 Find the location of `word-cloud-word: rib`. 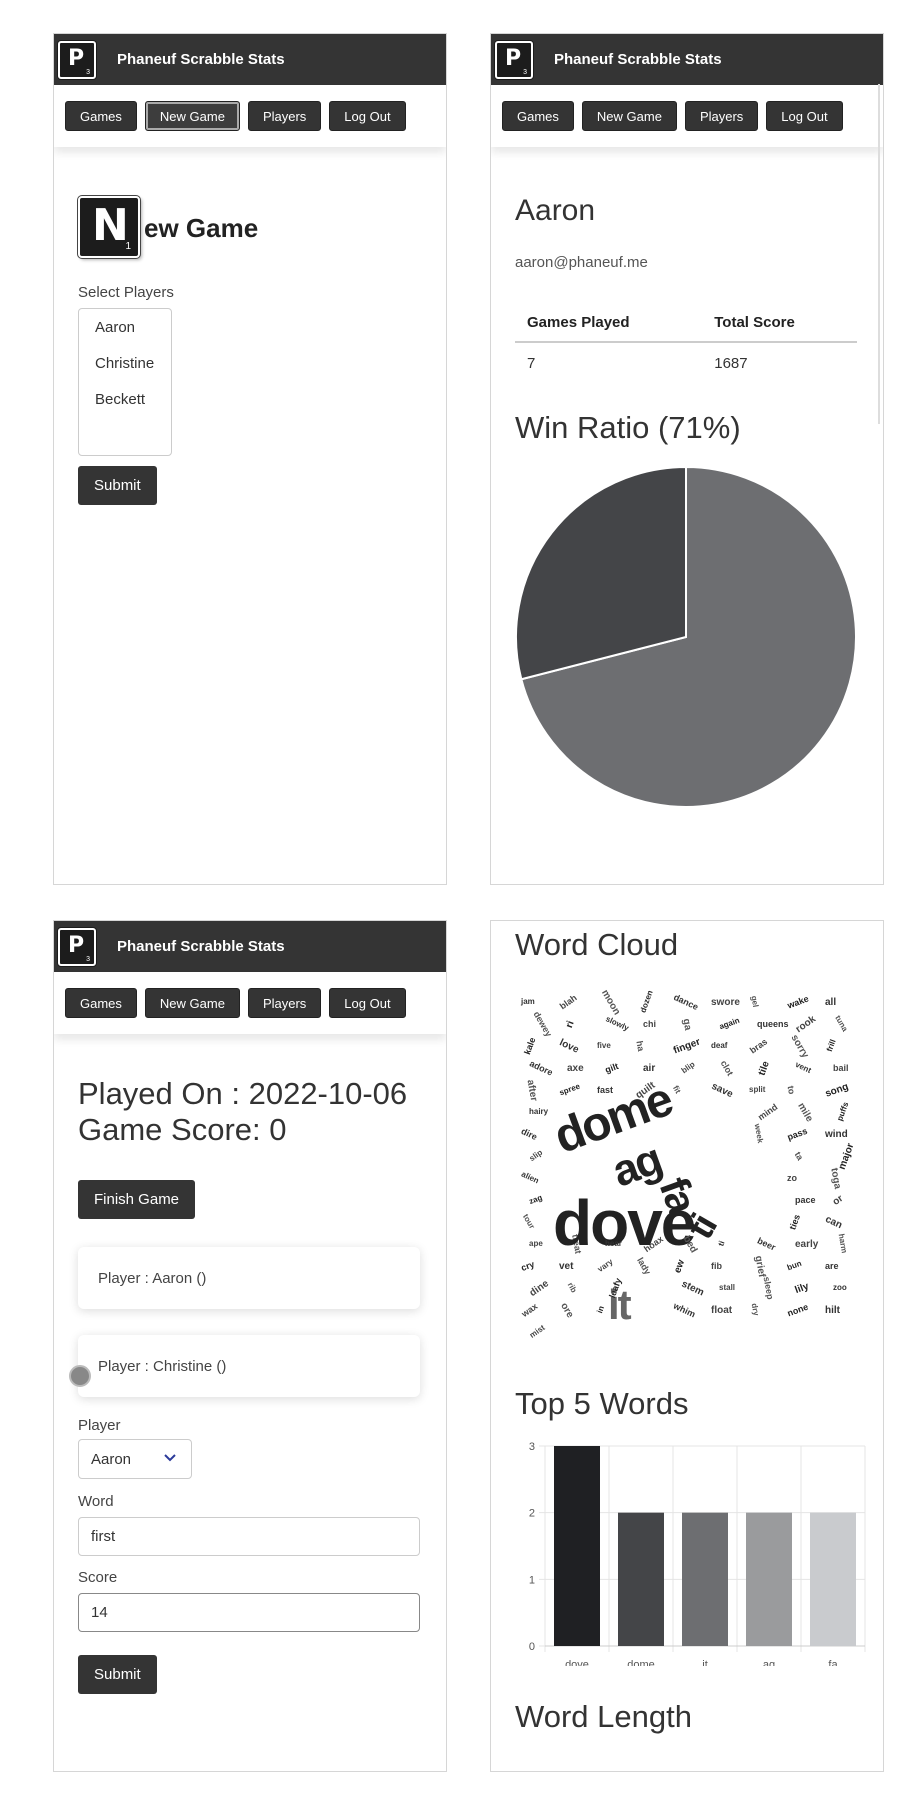

word-cloud-word: rib is located at coordinates (572, 1287).